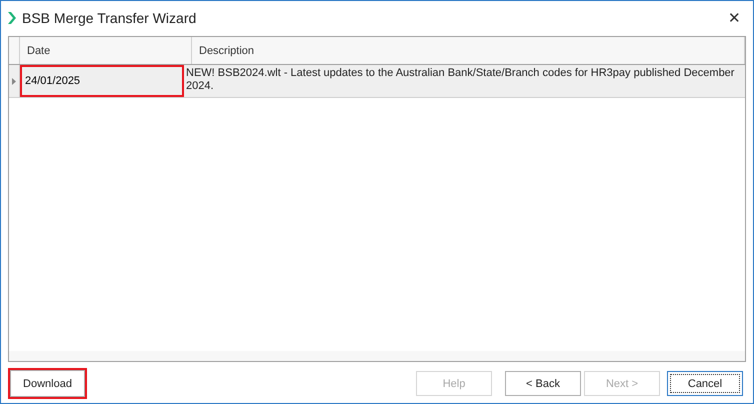 This screenshot has height=404, width=754. What do you see at coordinates (468, 50) in the screenshot?
I see `column-header: Description` at bounding box center [468, 50].